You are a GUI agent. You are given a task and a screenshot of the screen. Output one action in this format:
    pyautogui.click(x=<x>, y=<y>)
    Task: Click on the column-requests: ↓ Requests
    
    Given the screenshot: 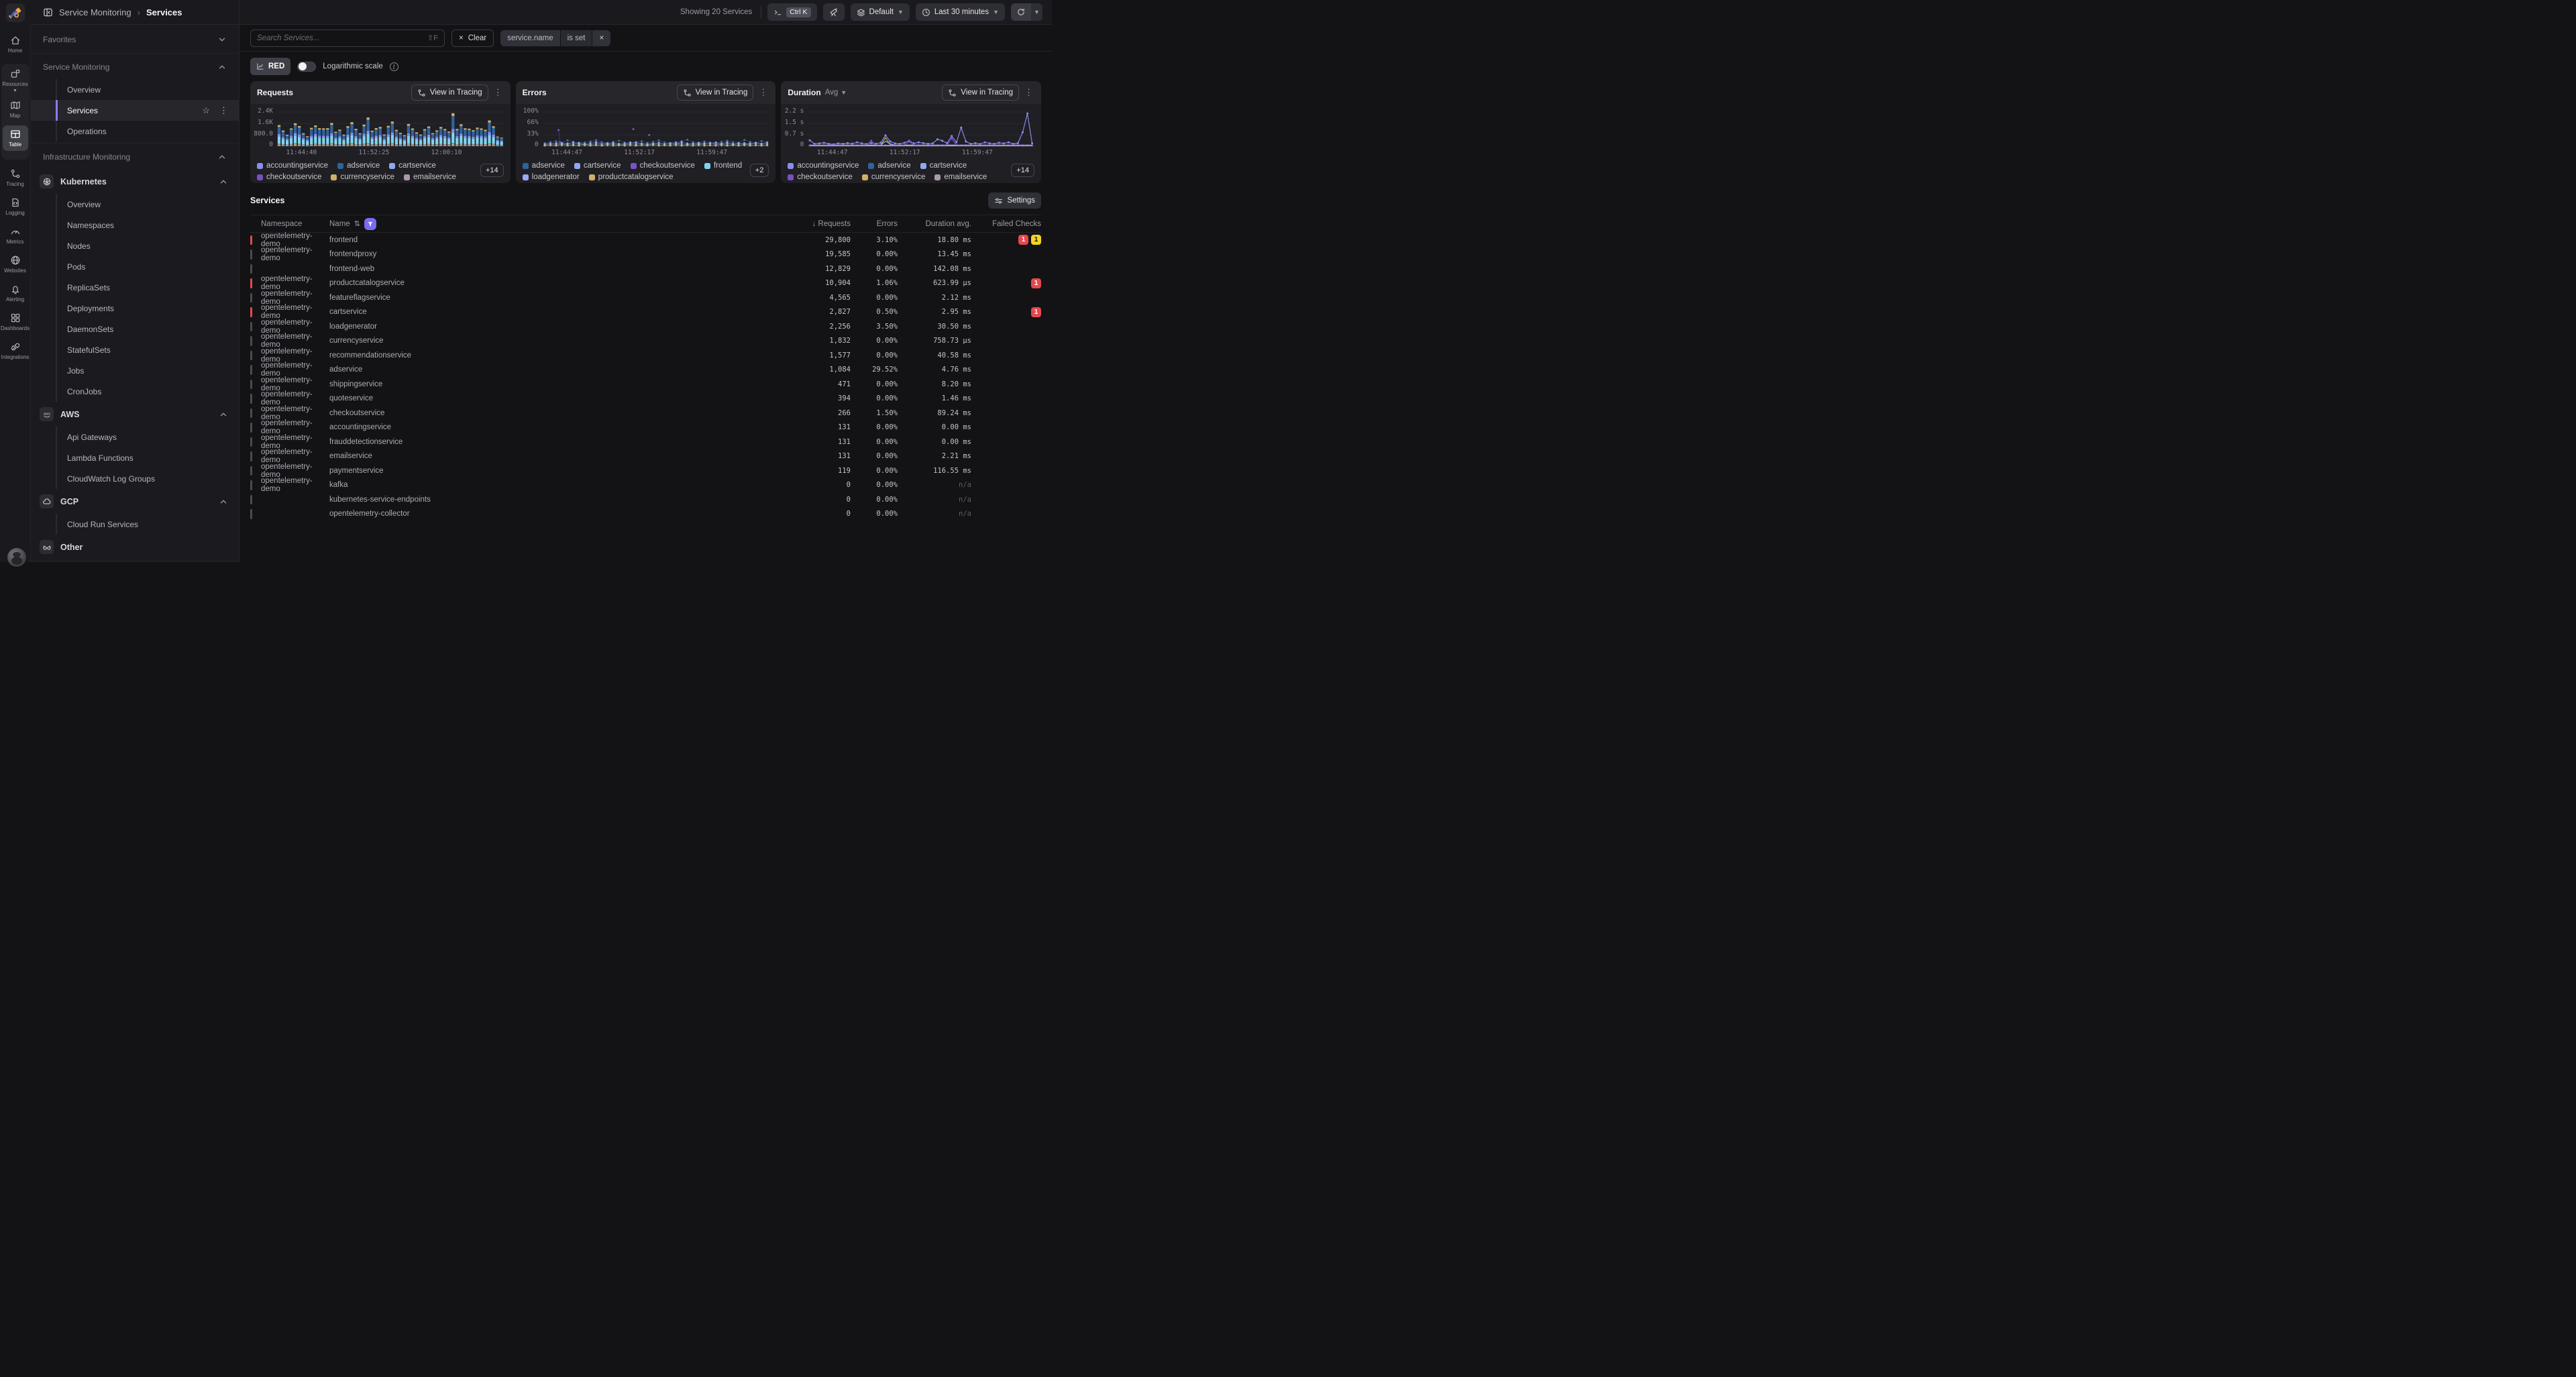 What is the action you would take?
    pyautogui.click(x=810, y=224)
    